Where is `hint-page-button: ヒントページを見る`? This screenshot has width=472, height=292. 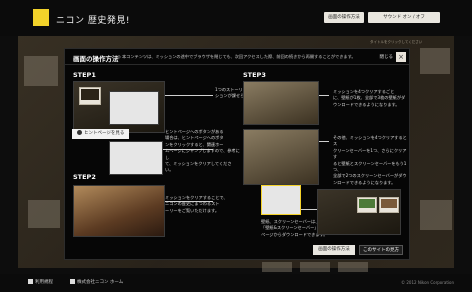 hint-page-button: ヒントページを見る is located at coordinates (101, 134).